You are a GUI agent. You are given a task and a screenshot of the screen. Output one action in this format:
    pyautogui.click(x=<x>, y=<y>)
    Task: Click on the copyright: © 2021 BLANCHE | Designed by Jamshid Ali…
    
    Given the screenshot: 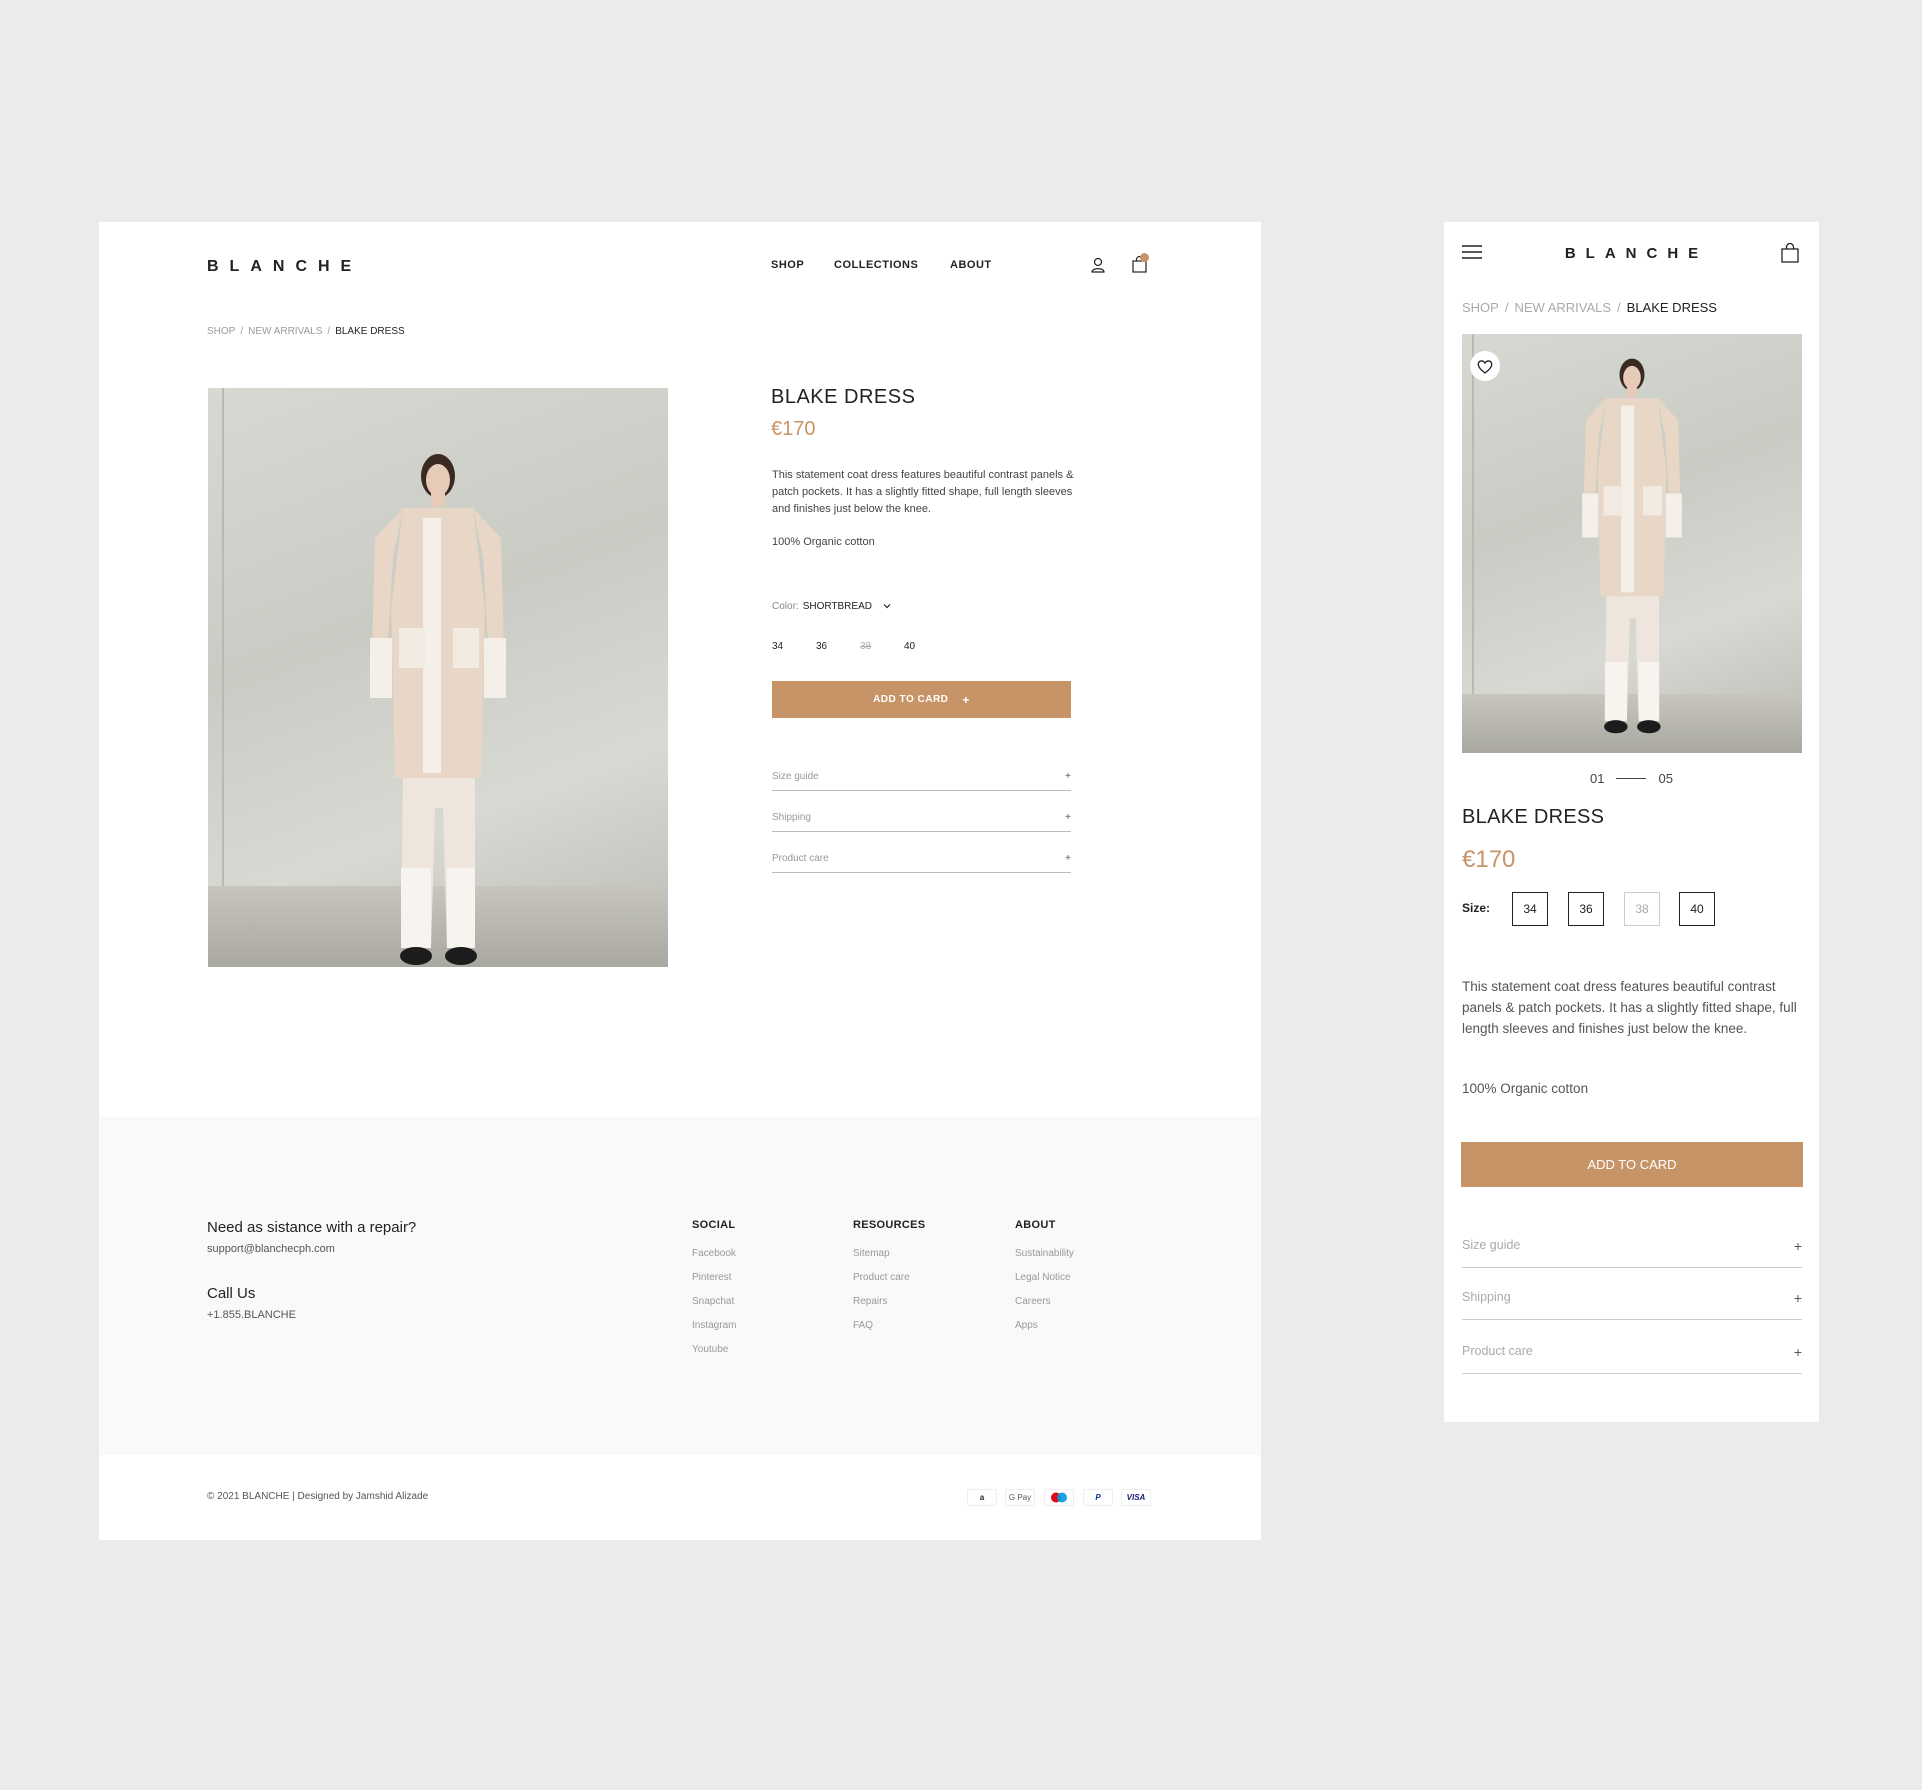 What is the action you would take?
    pyautogui.click(x=318, y=1496)
    